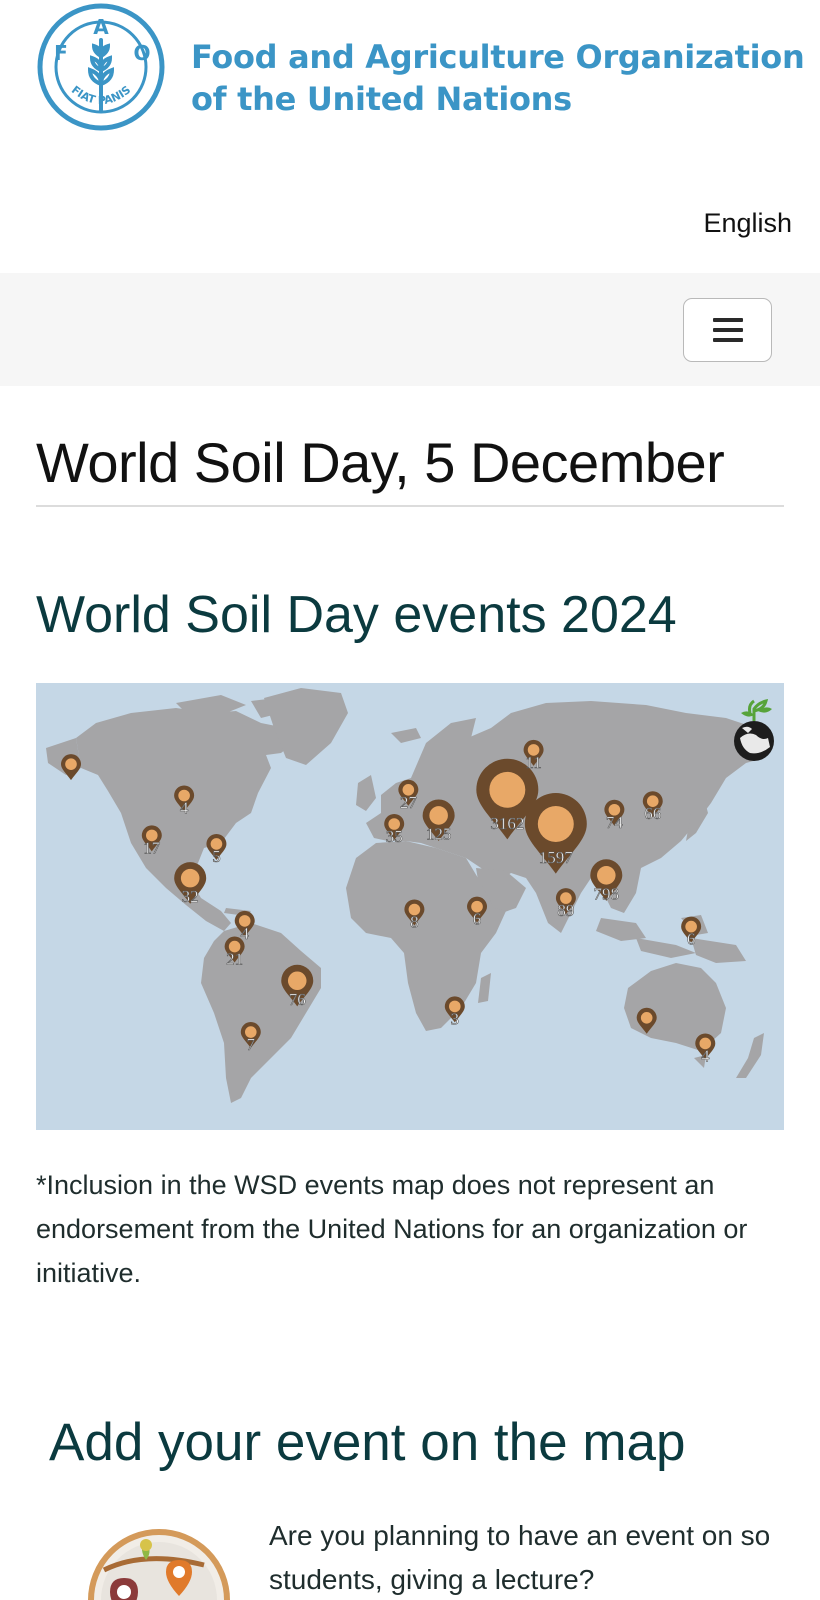  I want to click on fao-logo: A F O FIAT PANIS, so click(101, 67).